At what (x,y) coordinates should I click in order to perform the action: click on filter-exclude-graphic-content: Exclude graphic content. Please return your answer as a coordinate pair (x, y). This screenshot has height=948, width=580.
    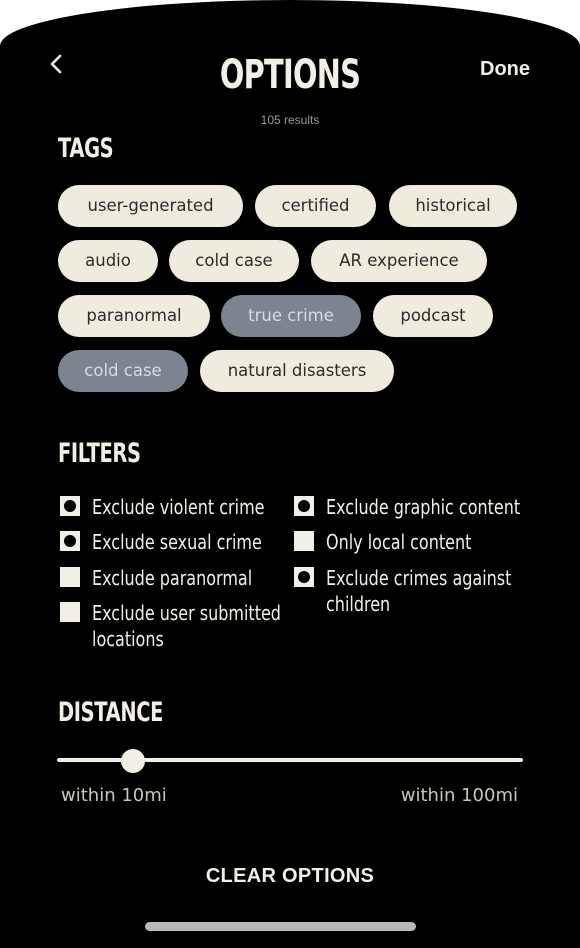
    Looking at the image, I should click on (431, 507).